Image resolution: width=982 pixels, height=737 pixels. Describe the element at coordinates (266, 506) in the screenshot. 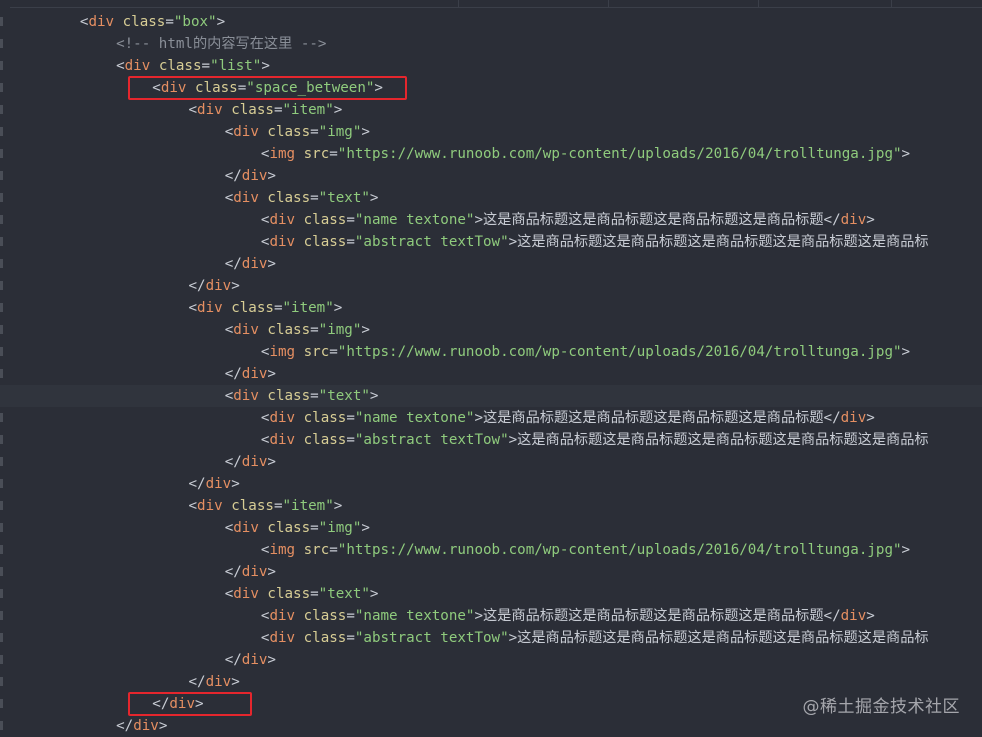

I see `code-line-content: <div class="item">` at that location.